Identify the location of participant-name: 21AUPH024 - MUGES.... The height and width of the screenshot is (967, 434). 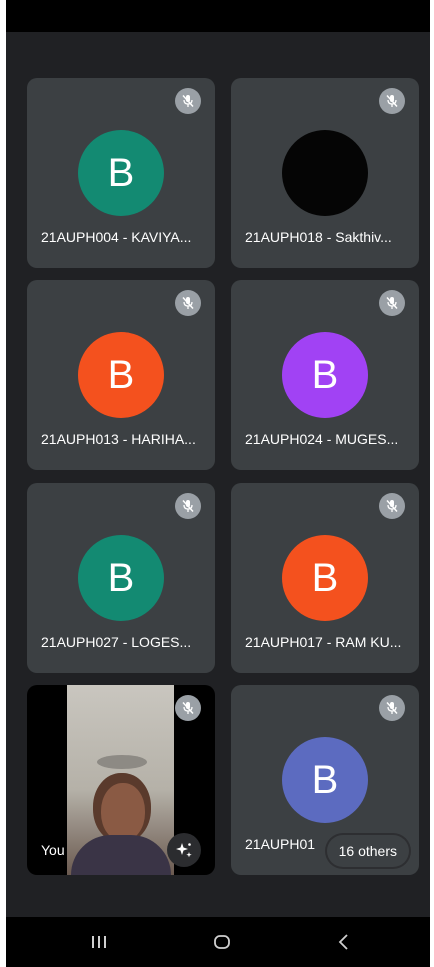
(322, 439).